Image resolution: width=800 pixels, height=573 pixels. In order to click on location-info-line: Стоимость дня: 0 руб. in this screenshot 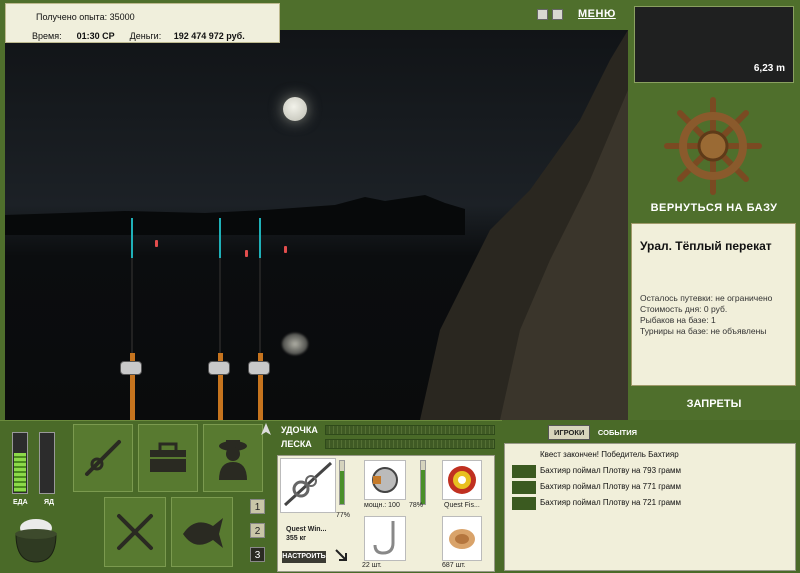, I will do `click(684, 309)`.